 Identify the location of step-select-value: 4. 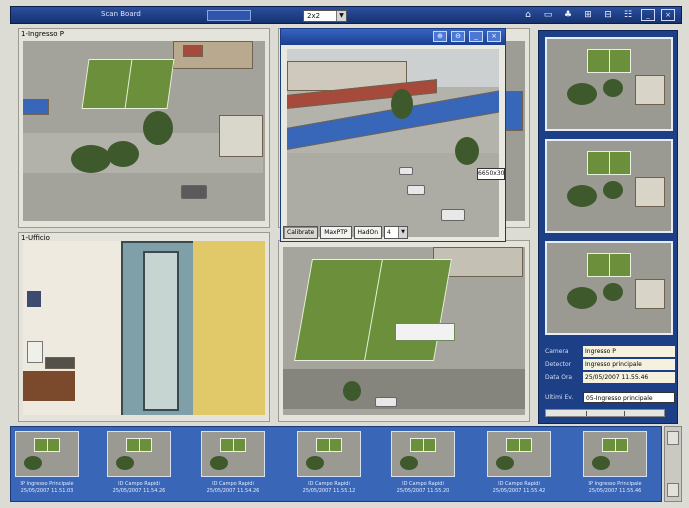
(389, 232).